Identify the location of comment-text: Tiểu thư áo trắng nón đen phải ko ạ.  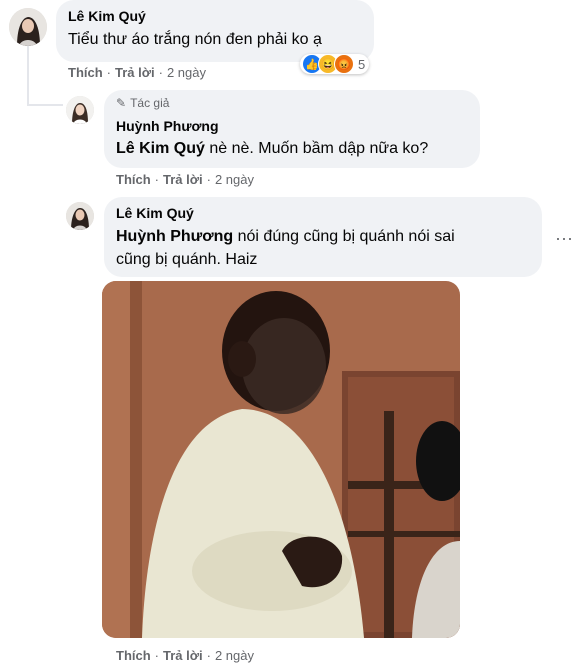
(195, 39).